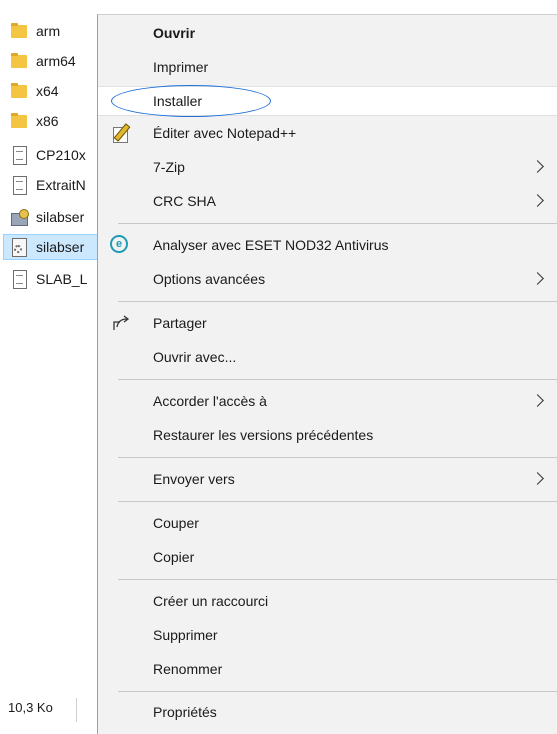  What do you see at coordinates (327, 201) in the screenshot?
I see `menu-item-crc-sha: CRC SHA` at bounding box center [327, 201].